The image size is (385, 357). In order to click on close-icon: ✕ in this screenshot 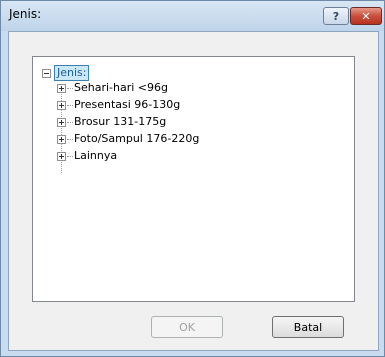, I will do `click(366, 16)`.